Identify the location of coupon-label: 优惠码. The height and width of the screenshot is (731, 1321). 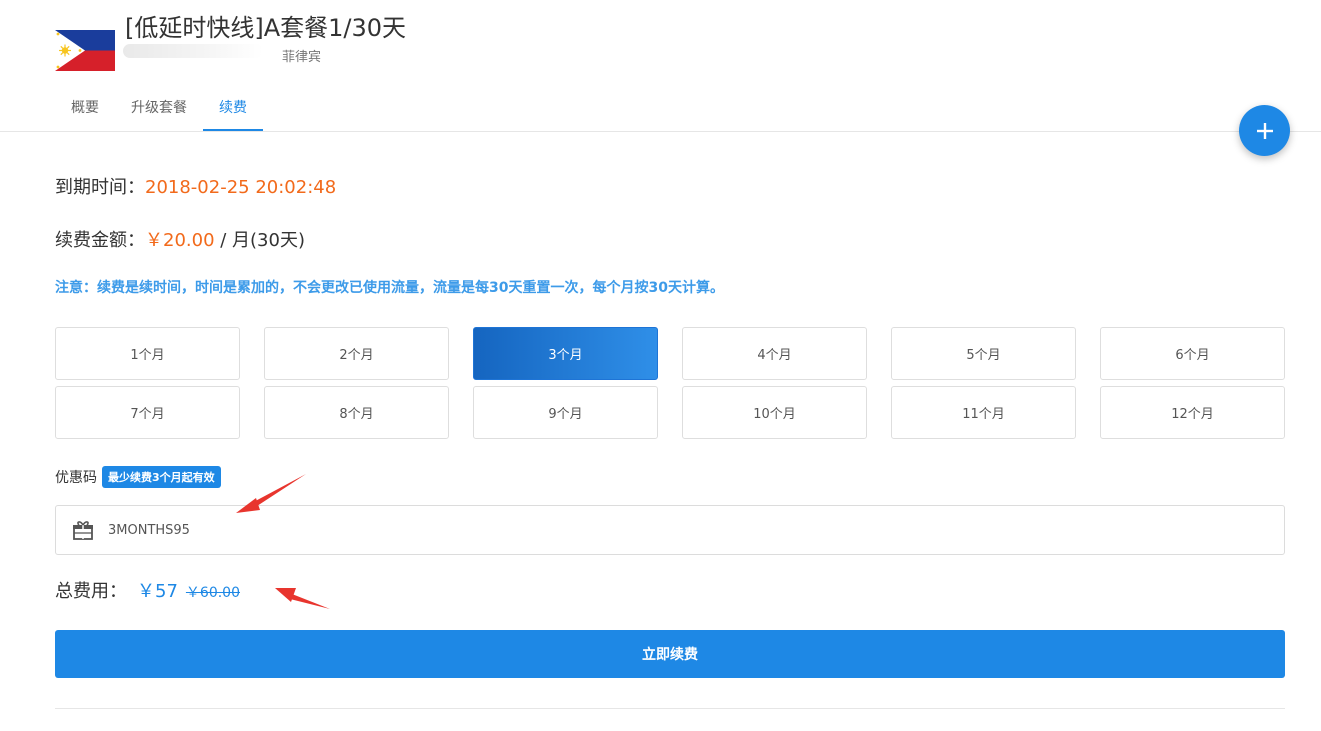
(76, 478).